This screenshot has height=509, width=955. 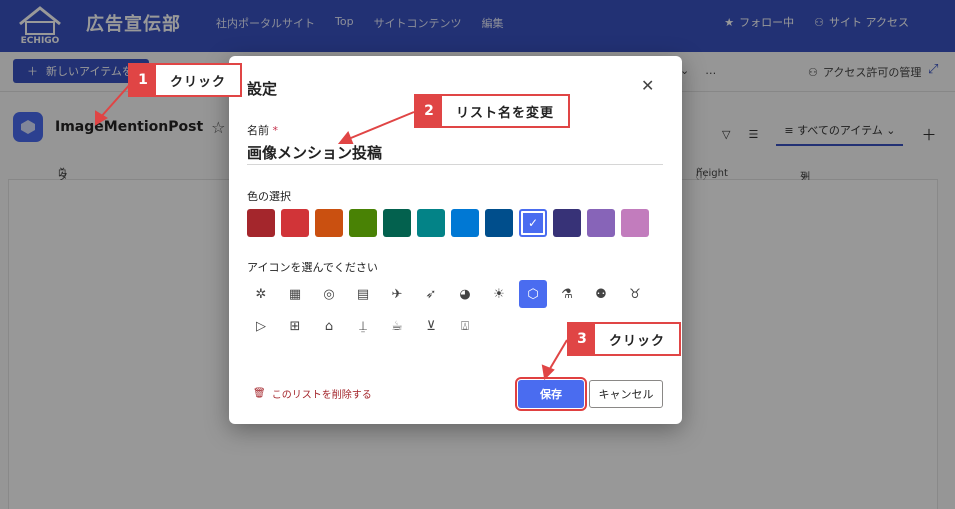 I want to click on name-label: 名前 *, so click(x=262, y=130).